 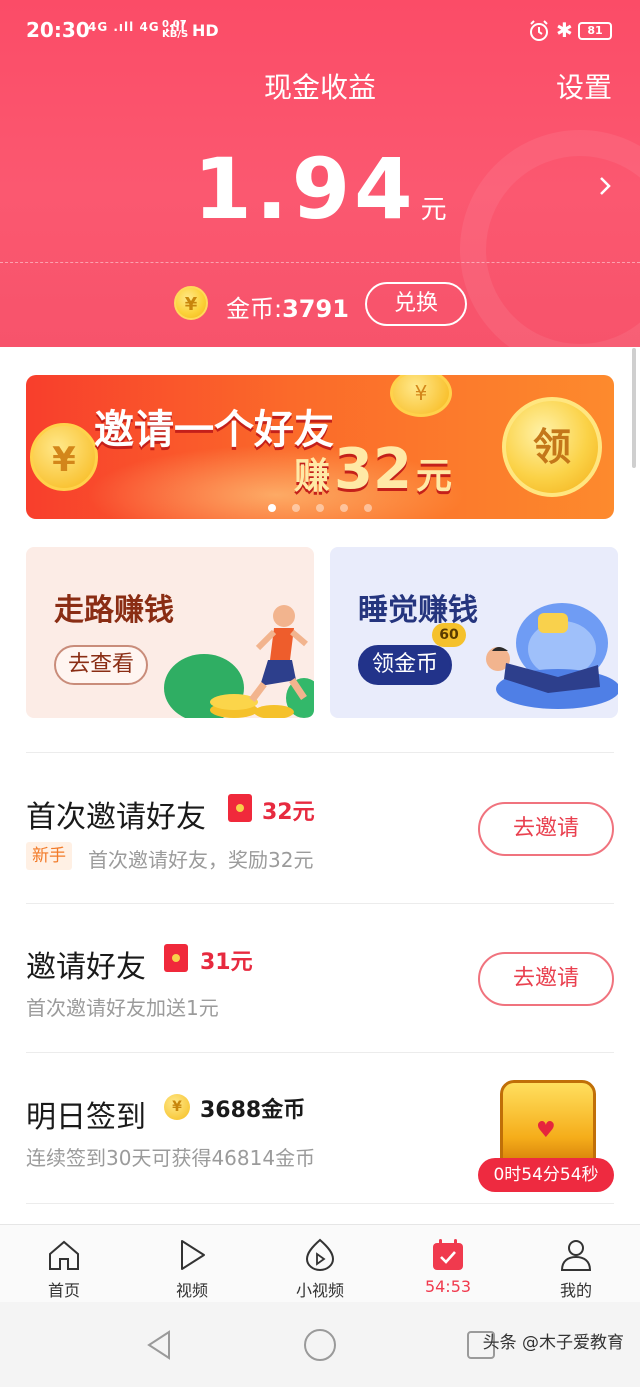 What do you see at coordinates (546, 1175) in the screenshot?
I see `countdown-timer: 0时54分54秒` at bounding box center [546, 1175].